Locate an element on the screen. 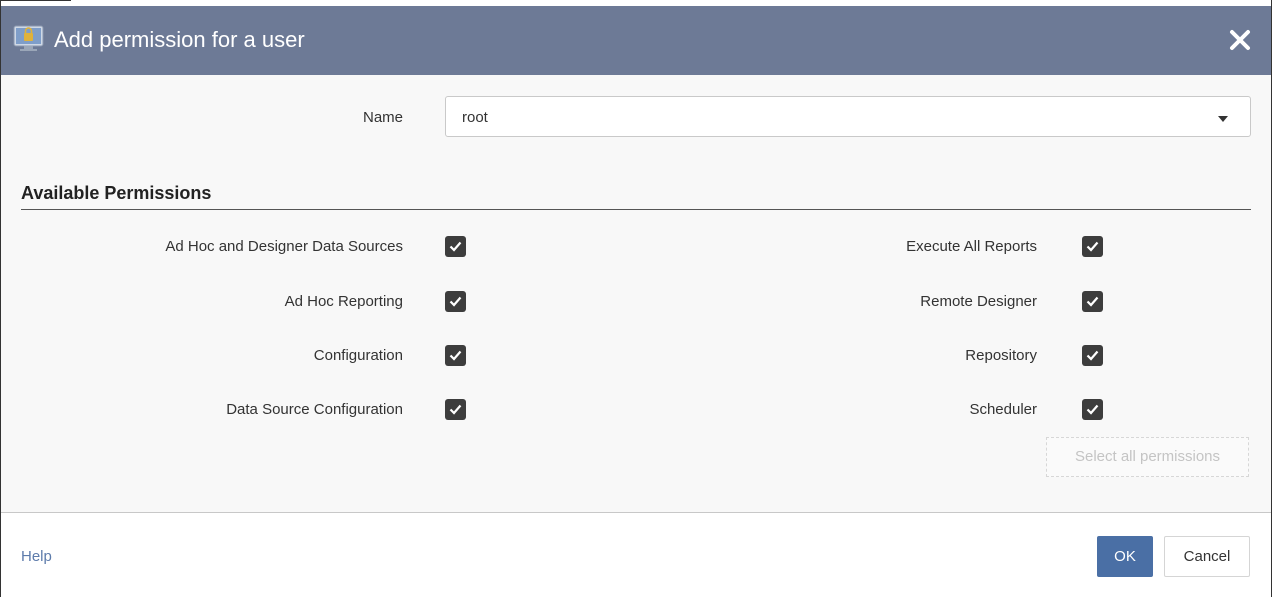 The image size is (1272, 597). permission-label-execute-all-reports: Execute All Reports is located at coordinates (971, 246).